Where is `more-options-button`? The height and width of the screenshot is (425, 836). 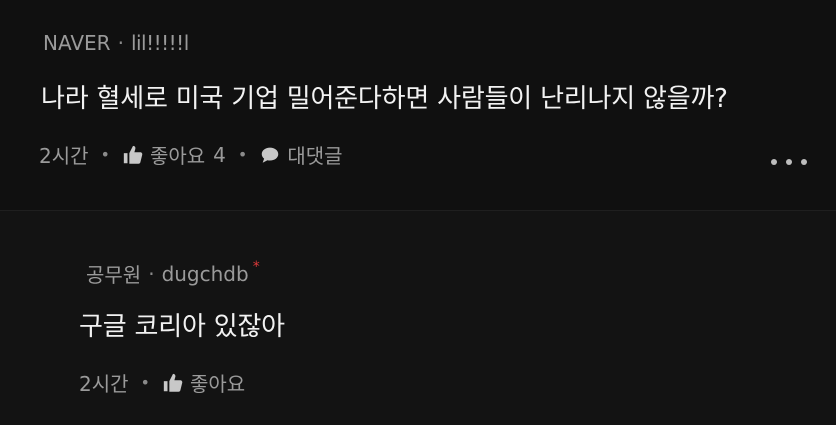
more-options-button is located at coordinates (789, 162).